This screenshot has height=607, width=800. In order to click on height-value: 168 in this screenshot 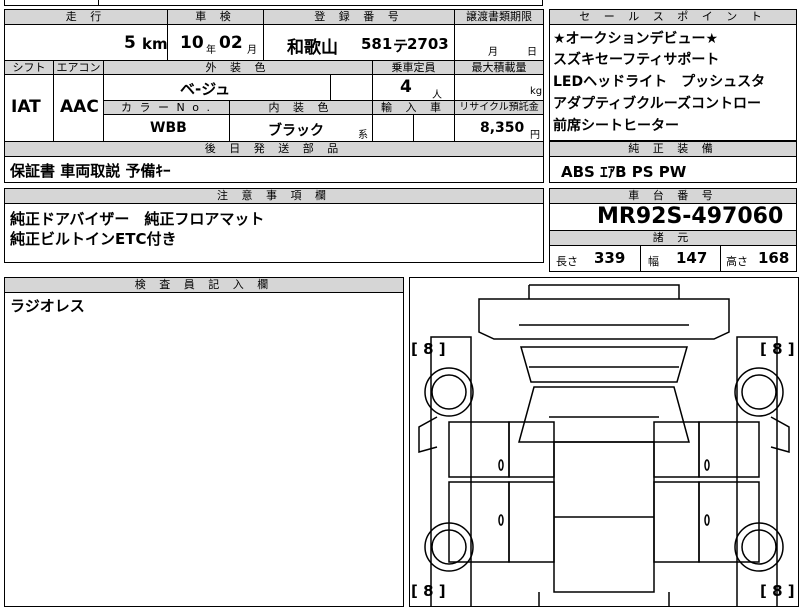, I will do `click(774, 258)`.